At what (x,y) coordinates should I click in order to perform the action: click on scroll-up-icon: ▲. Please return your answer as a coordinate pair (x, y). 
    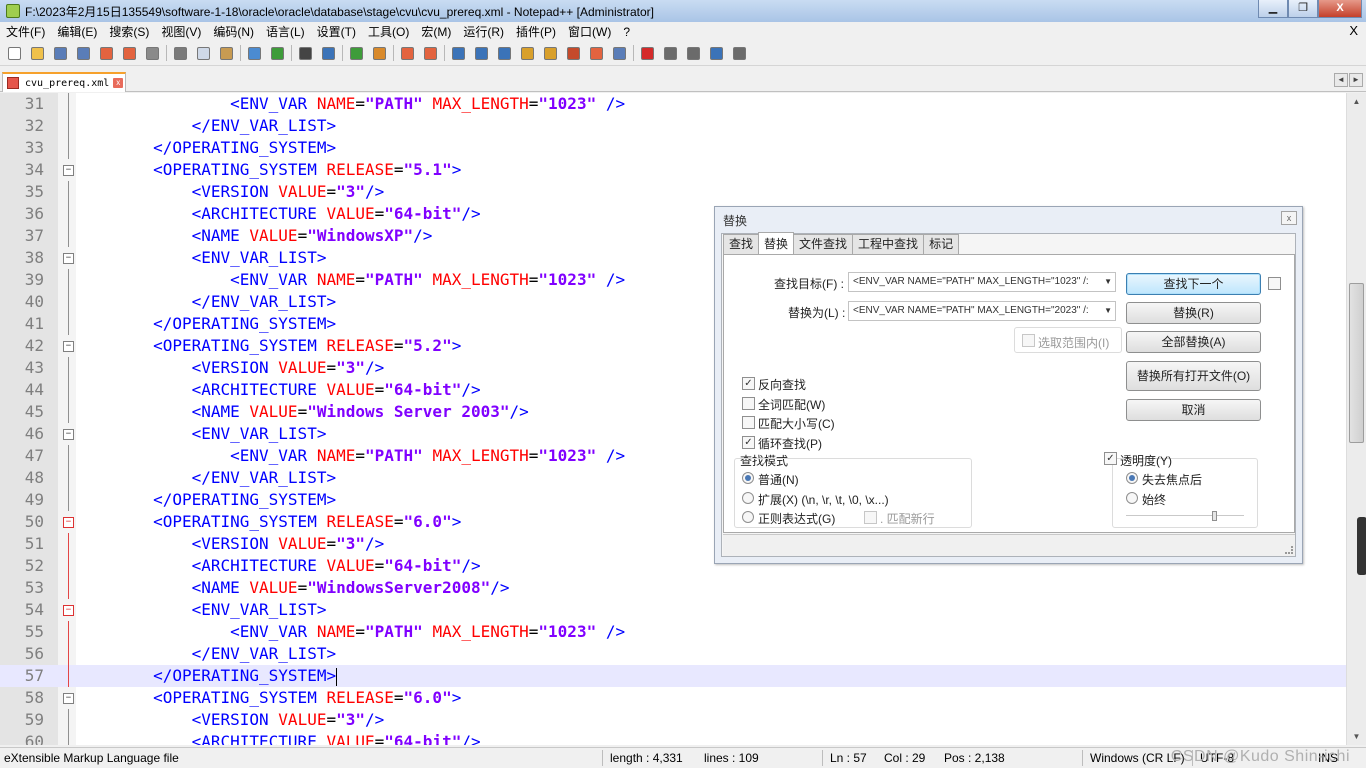
    Looking at the image, I should click on (1356, 101).